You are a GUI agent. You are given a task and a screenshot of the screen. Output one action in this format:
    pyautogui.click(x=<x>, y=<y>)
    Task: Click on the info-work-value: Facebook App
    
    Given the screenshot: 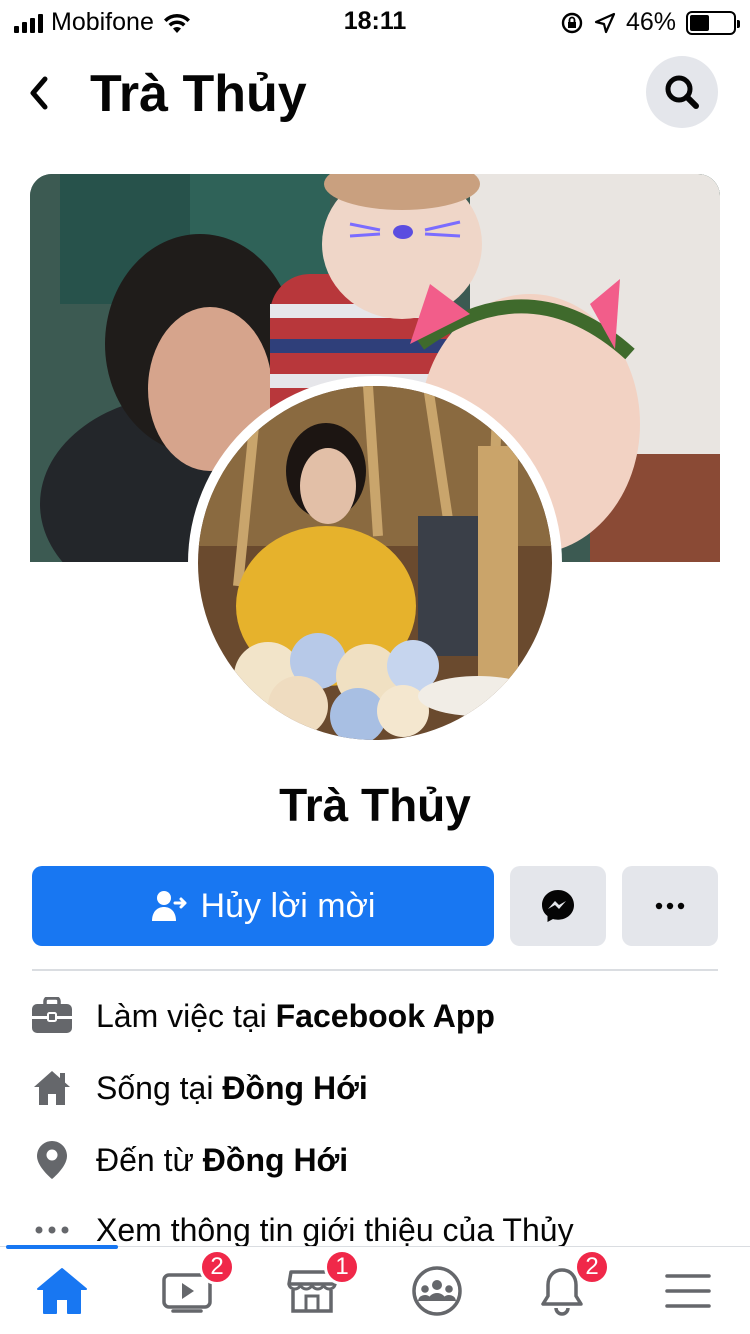 What is the action you would take?
    pyautogui.click(x=385, y=1016)
    